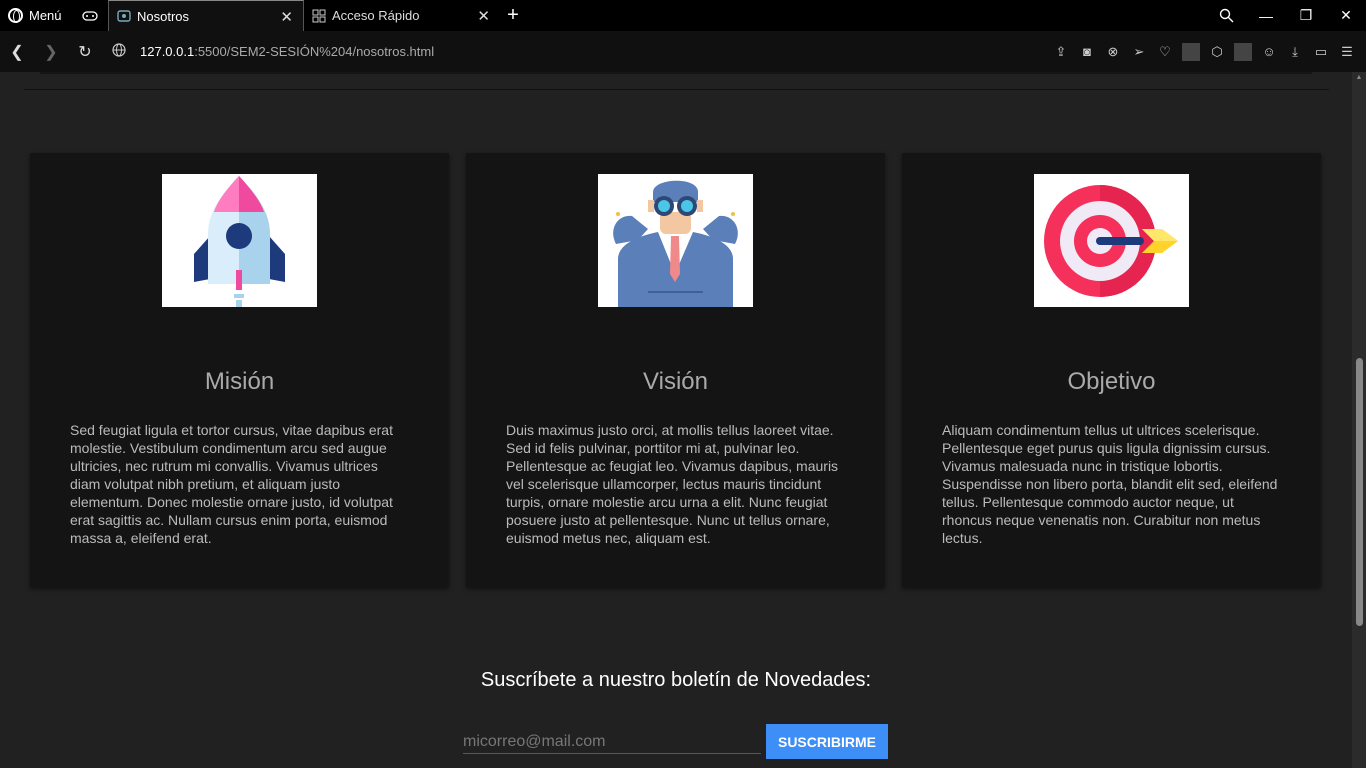 This screenshot has height=768, width=1366. What do you see at coordinates (1346, 15) in the screenshot?
I see `close-window-button: ✕` at bounding box center [1346, 15].